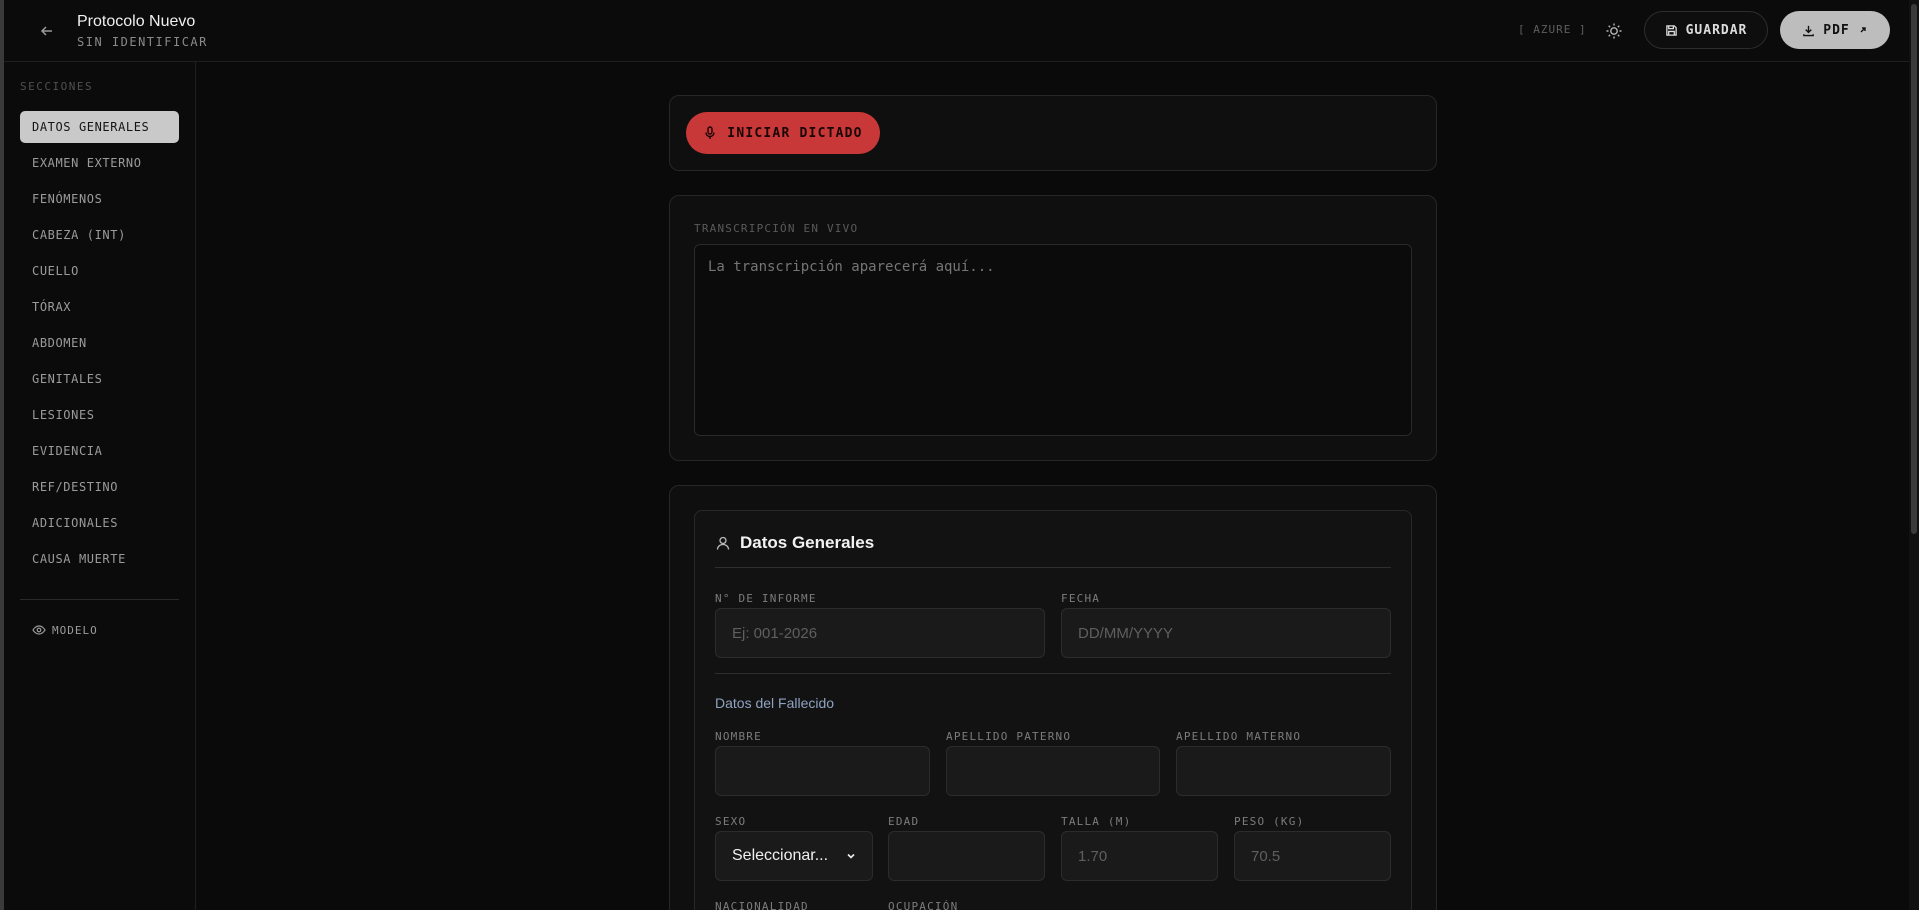 Image resolution: width=1919 pixels, height=910 pixels. What do you see at coordinates (1139, 856) in the screenshot?
I see `height-input` at bounding box center [1139, 856].